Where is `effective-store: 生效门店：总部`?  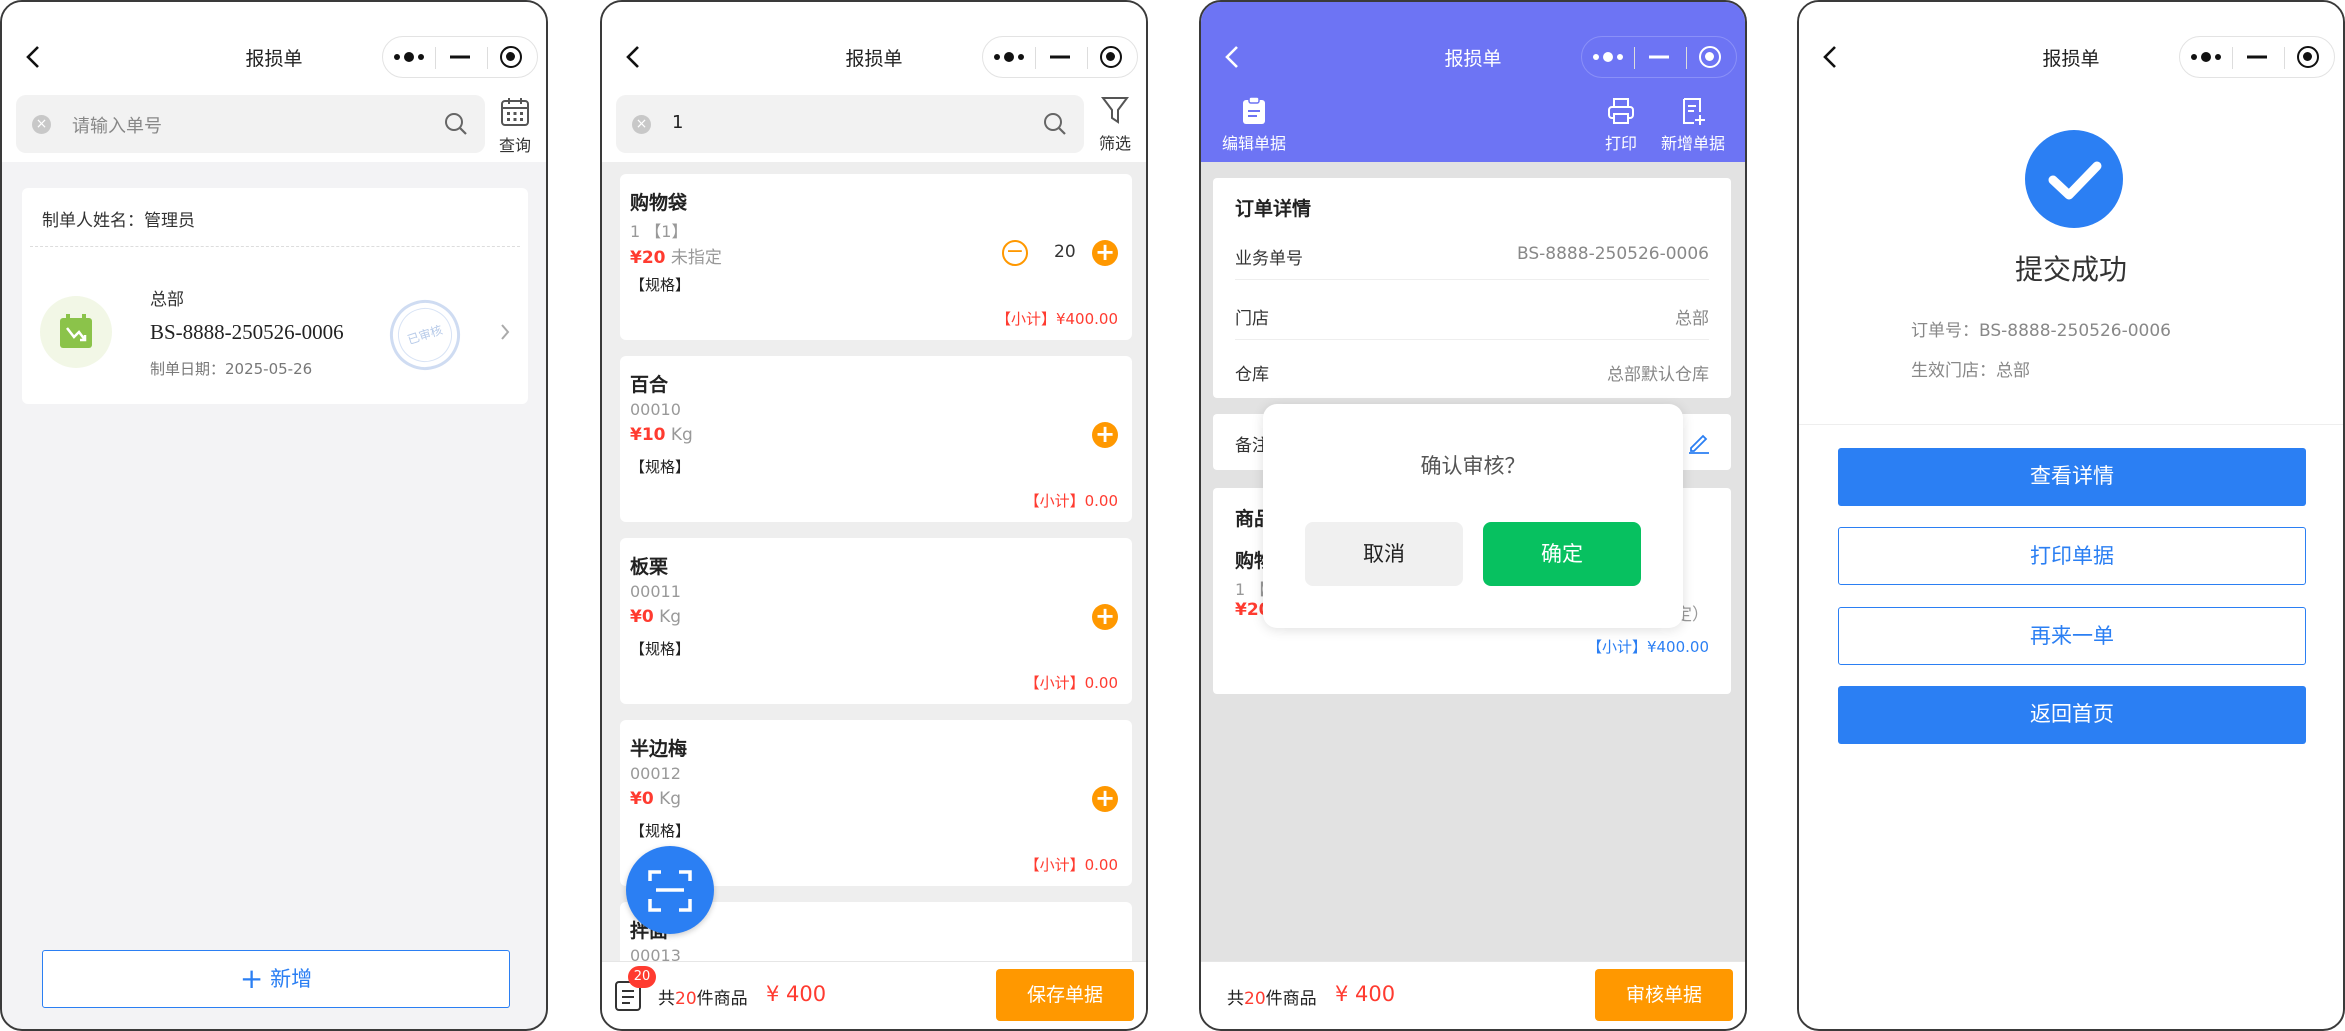
effective-store: 生效门店：总部 is located at coordinates (1970, 371).